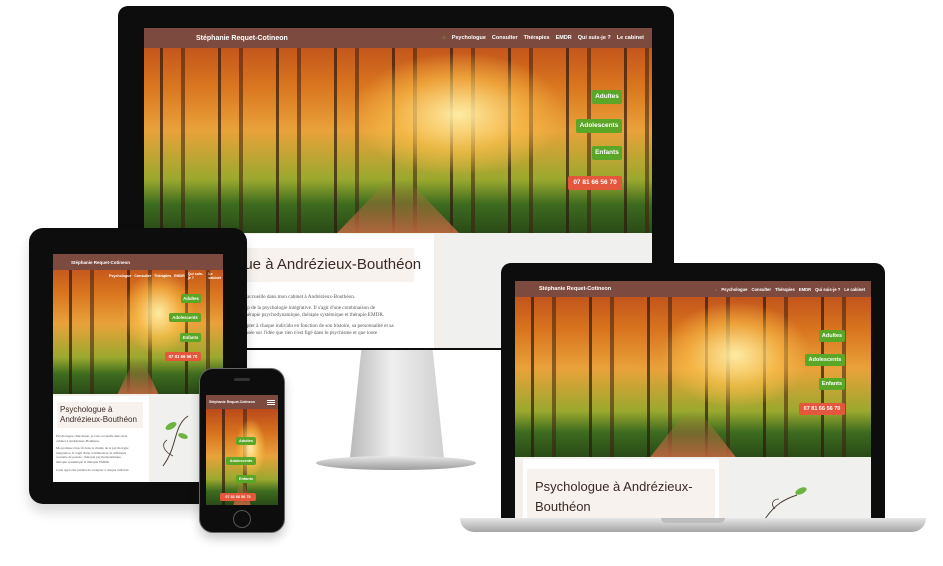 The image size is (943, 566). I want to click on nav-item-emdr: EMDR, so click(564, 38).